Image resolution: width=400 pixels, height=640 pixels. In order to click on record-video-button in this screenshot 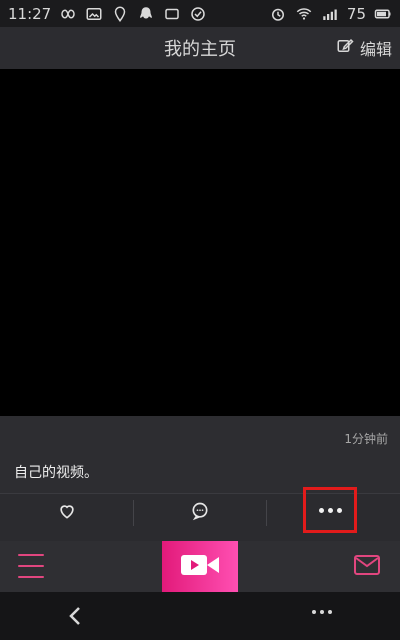, I will do `click(200, 566)`.